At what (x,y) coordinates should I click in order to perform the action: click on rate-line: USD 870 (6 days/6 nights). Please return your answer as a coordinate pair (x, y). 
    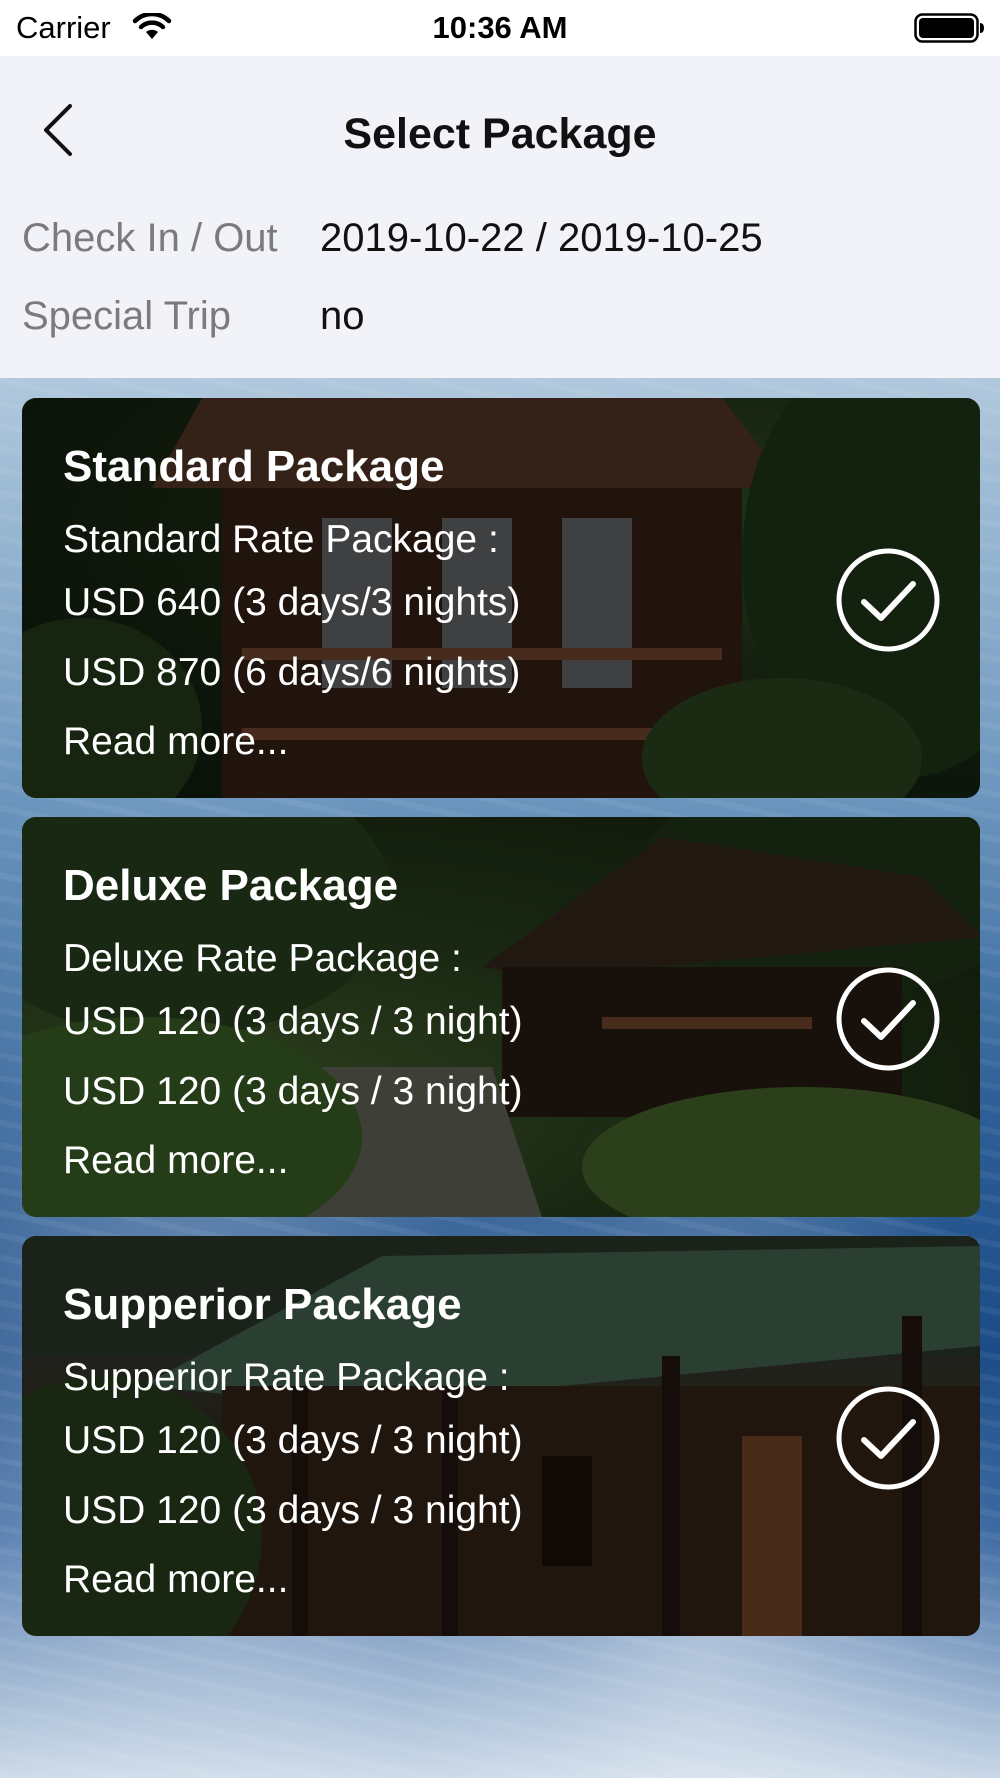
    Looking at the image, I should click on (292, 672).